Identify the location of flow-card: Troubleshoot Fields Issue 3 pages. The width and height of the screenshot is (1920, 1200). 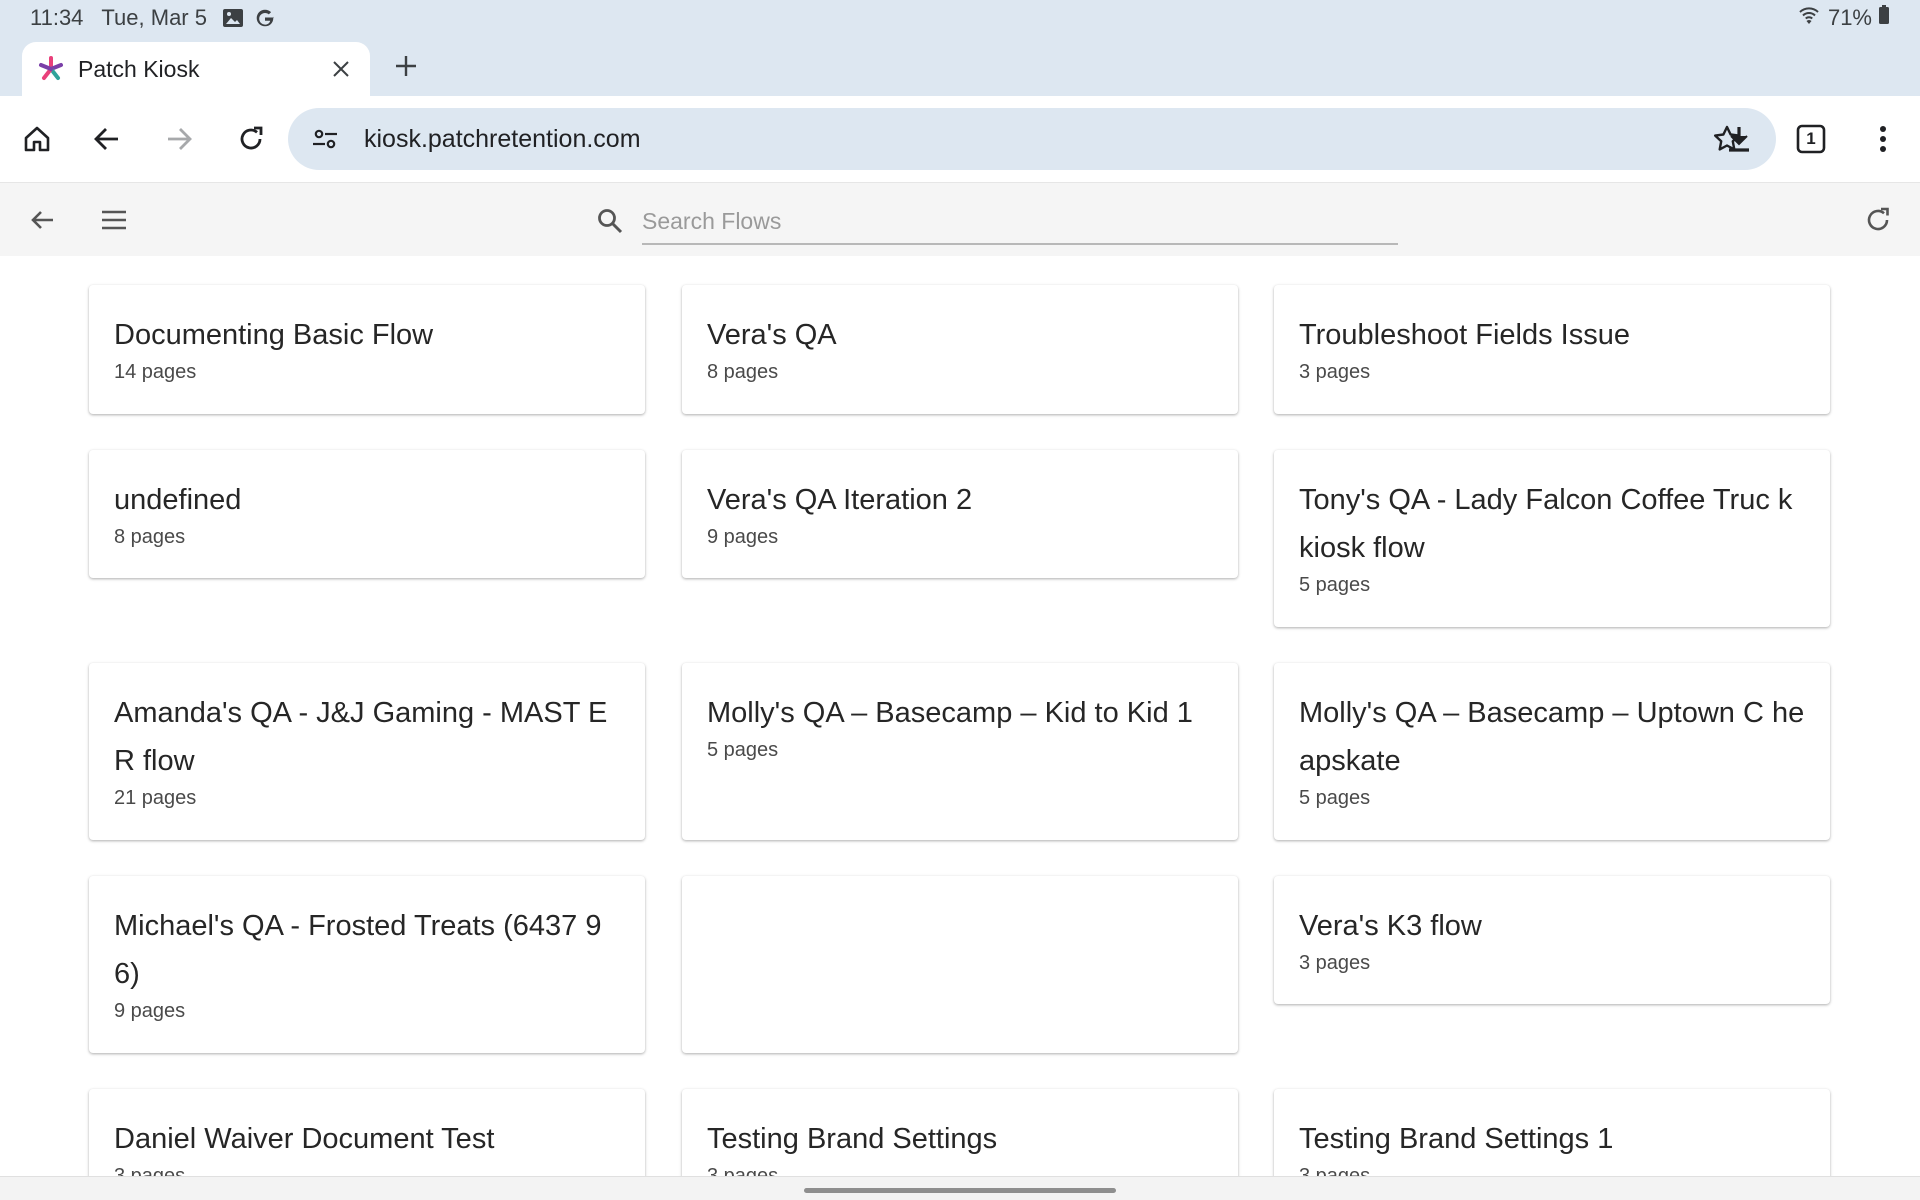
(1552, 349).